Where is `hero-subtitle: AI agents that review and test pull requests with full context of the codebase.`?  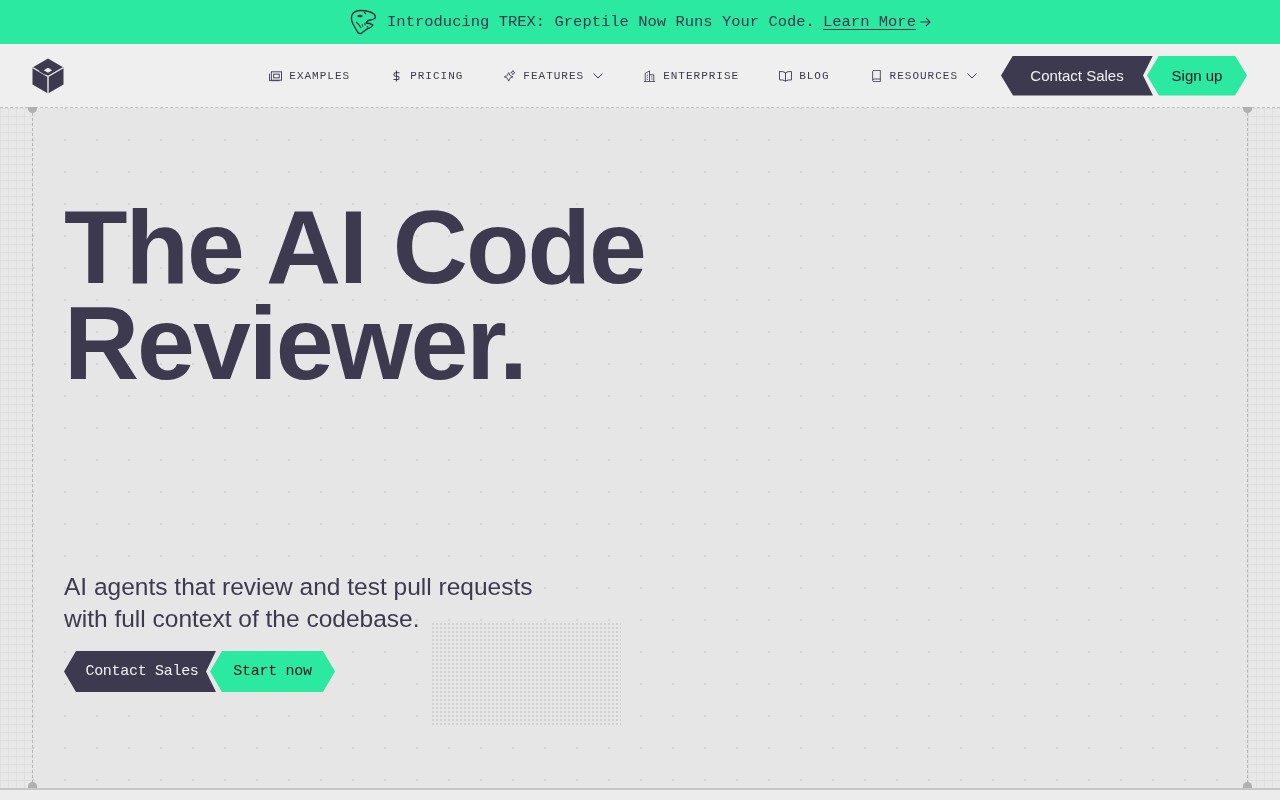 hero-subtitle: AI agents that review and test pull requests with full context of the codebase. is located at coordinates (299, 603).